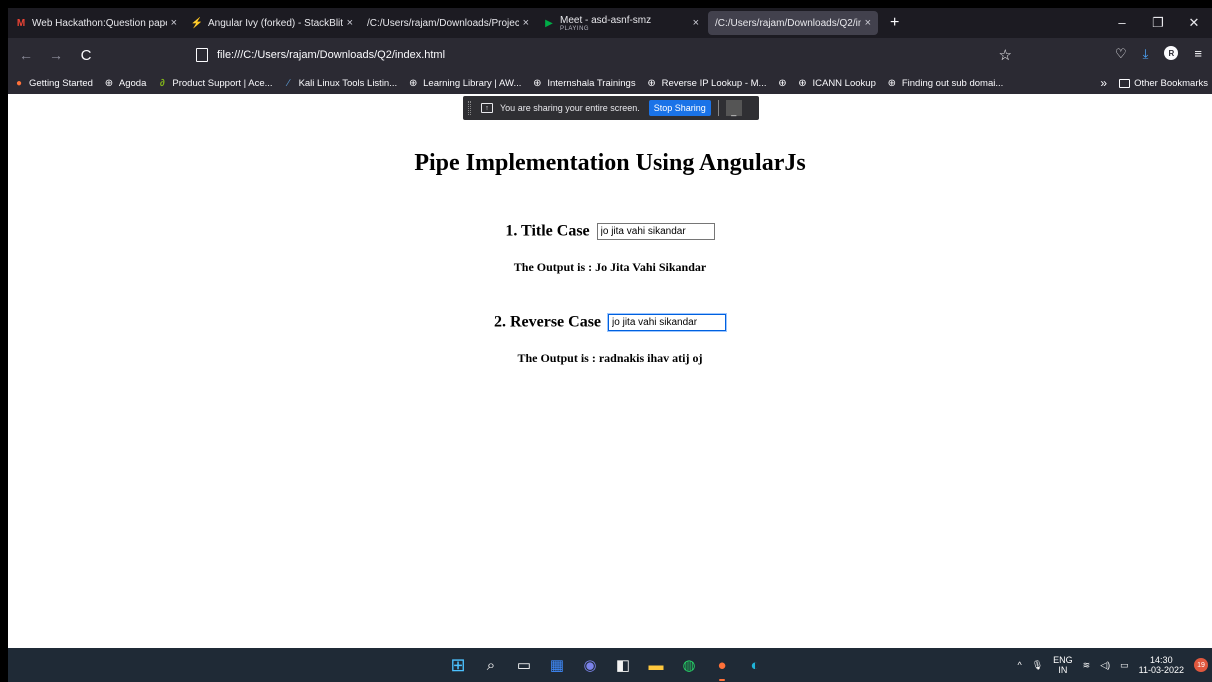  I want to click on tab-meet: ▶ Meet - asd-asnf-smz PLAYING ×, so click(621, 23).